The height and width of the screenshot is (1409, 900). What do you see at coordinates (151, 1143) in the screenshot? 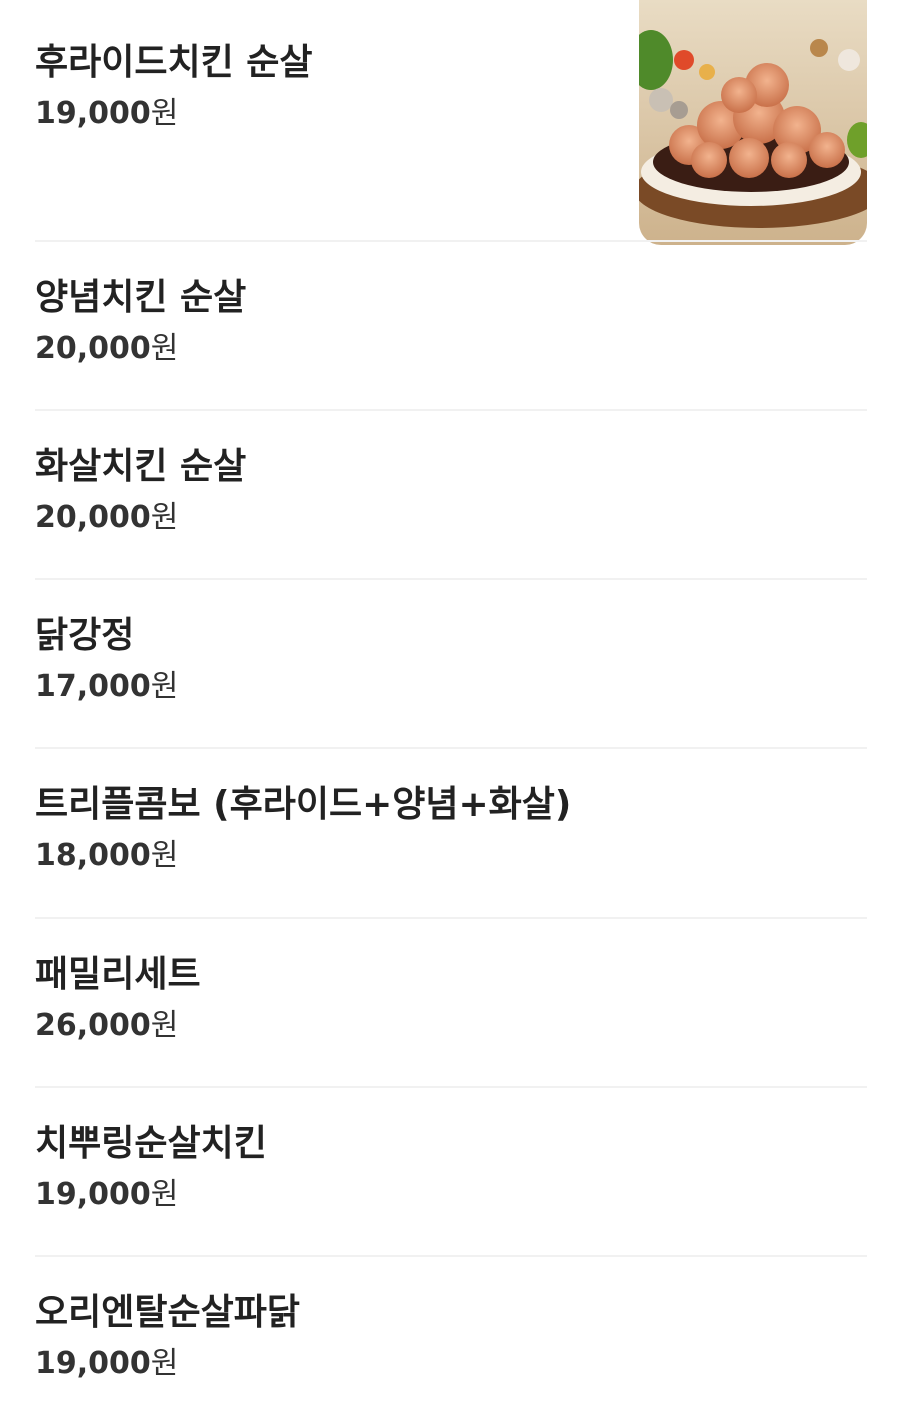
I see `menu-item-name: 치뿌링순살치킨` at bounding box center [151, 1143].